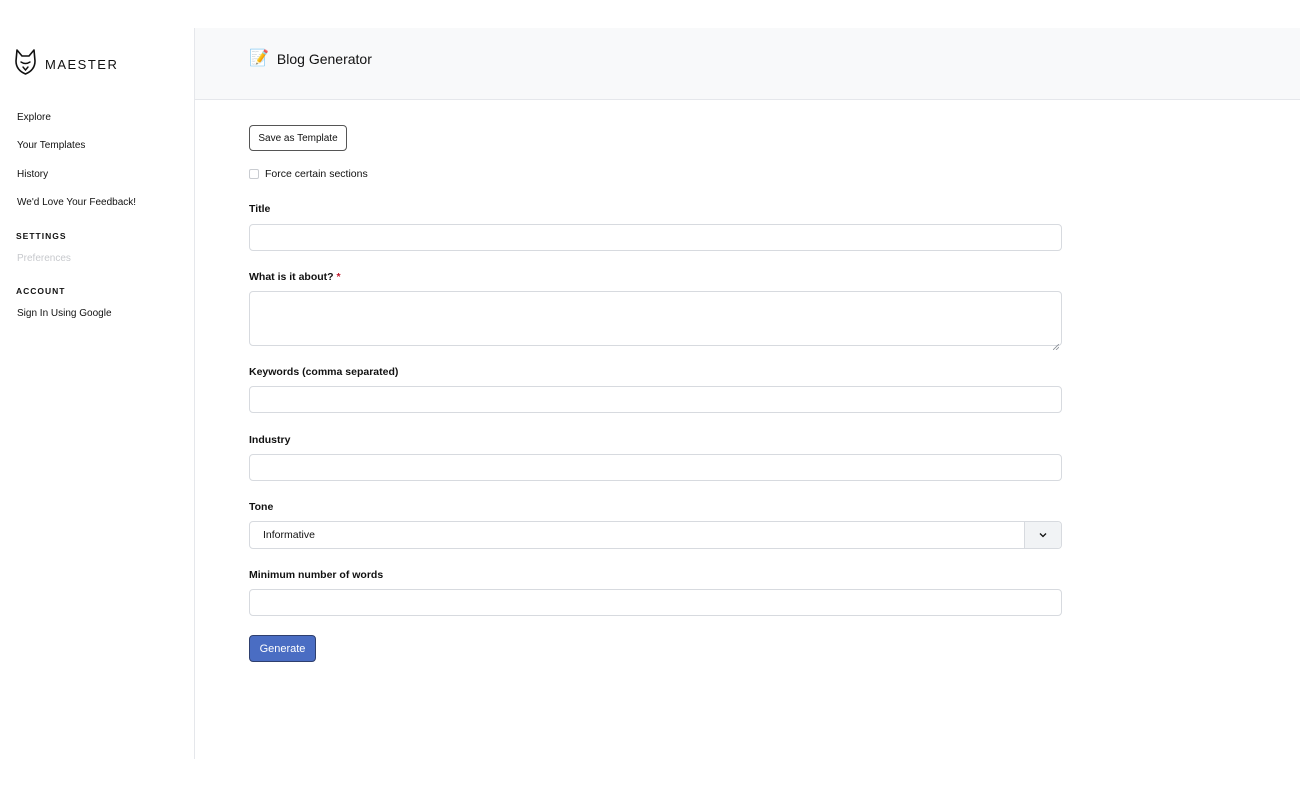 The image size is (1300, 788). I want to click on settings-heading: SETTINGS, so click(41, 236).